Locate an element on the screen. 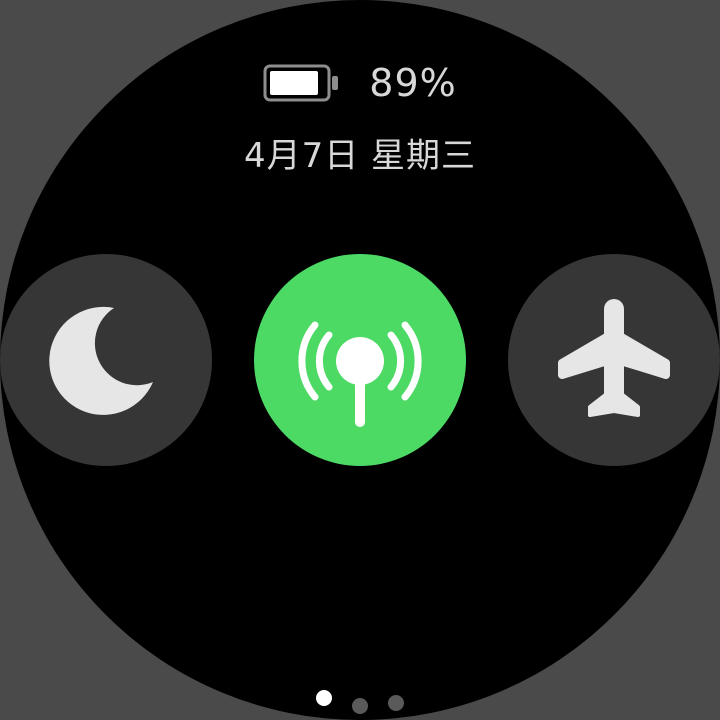 This screenshot has width=720, height=720. battery-percentage: 89% is located at coordinates (413, 83).